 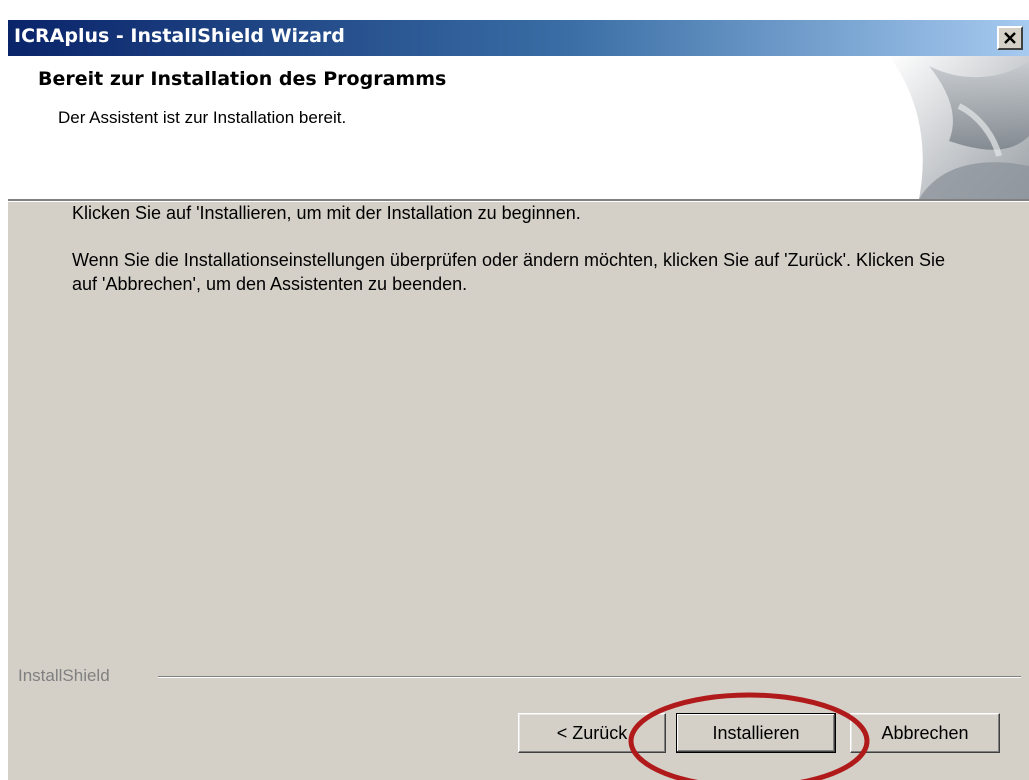 I want to click on installshield-header-graphic, so click(x=959, y=127).